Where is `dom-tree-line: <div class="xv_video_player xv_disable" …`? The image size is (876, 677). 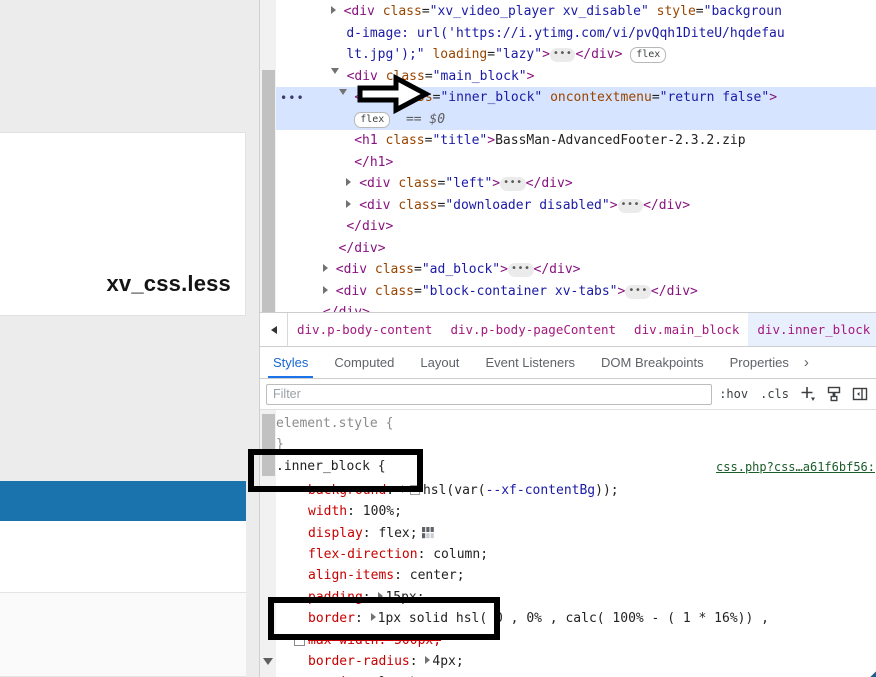 dom-tree-line: <div class="xv_video_player xv_disable" … is located at coordinates (576, 12).